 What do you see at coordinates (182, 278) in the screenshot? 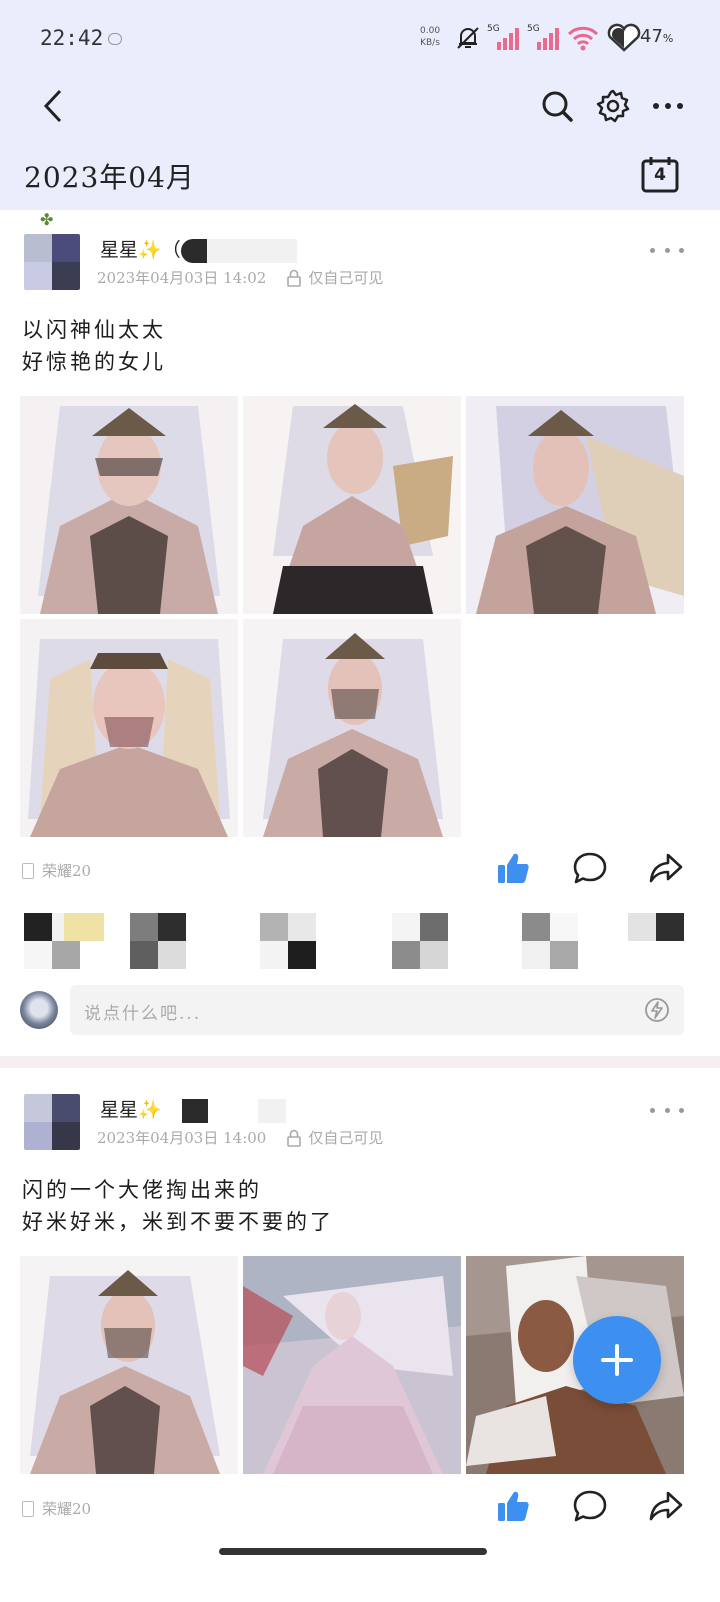
I see `post-date: 2023年04月03日 14:02` at bounding box center [182, 278].